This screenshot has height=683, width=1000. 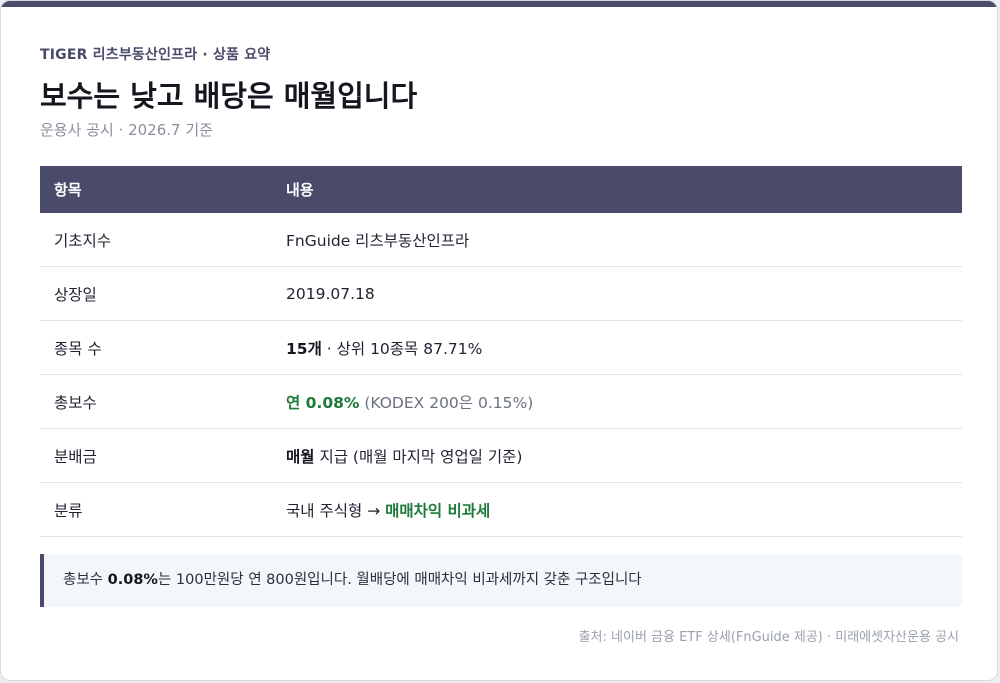 What do you see at coordinates (617, 240) in the screenshot?
I see `row-value: FnGuide 리츠부동산인프라` at bounding box center [617, 240].